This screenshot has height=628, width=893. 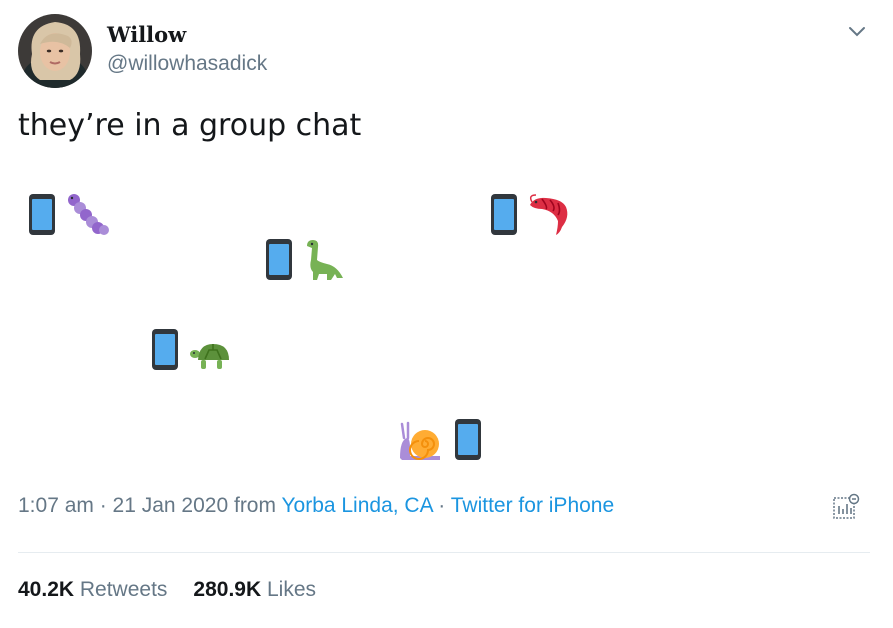 I want to click on tweet-source-link: Twitter for iPhone, so click(x=532, y=505).